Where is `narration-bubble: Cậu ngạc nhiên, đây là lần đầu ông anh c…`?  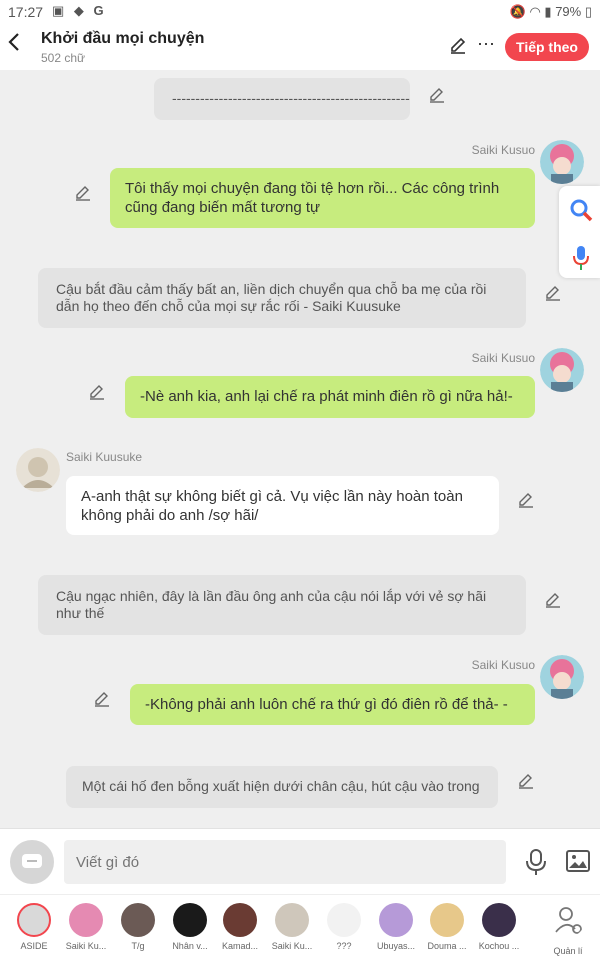
narration-bubble: Cậu ngạc nhiên, đây là lần đầu ông anh c… is located at coordinates (282, 605).